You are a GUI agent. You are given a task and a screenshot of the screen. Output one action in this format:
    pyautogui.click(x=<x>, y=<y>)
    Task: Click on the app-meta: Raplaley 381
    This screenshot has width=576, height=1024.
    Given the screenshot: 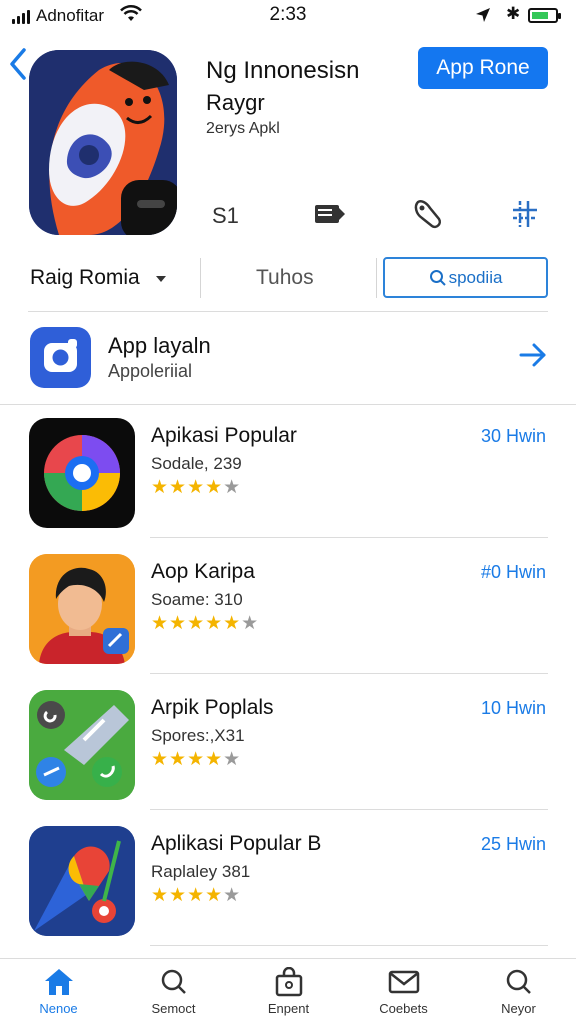 What is the action you would take?
    pyautogui.click(x=201, y=871)
    